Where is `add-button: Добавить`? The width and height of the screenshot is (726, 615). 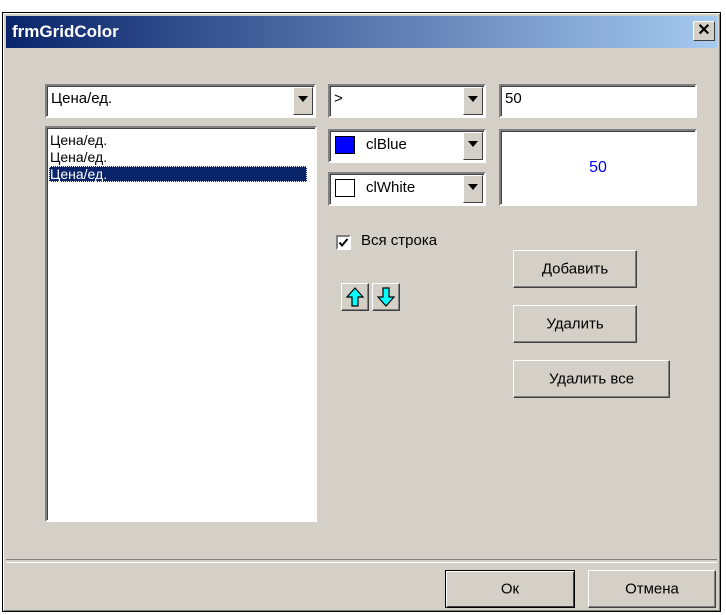
add-button: Добавить is located at coordinates (575, 269).